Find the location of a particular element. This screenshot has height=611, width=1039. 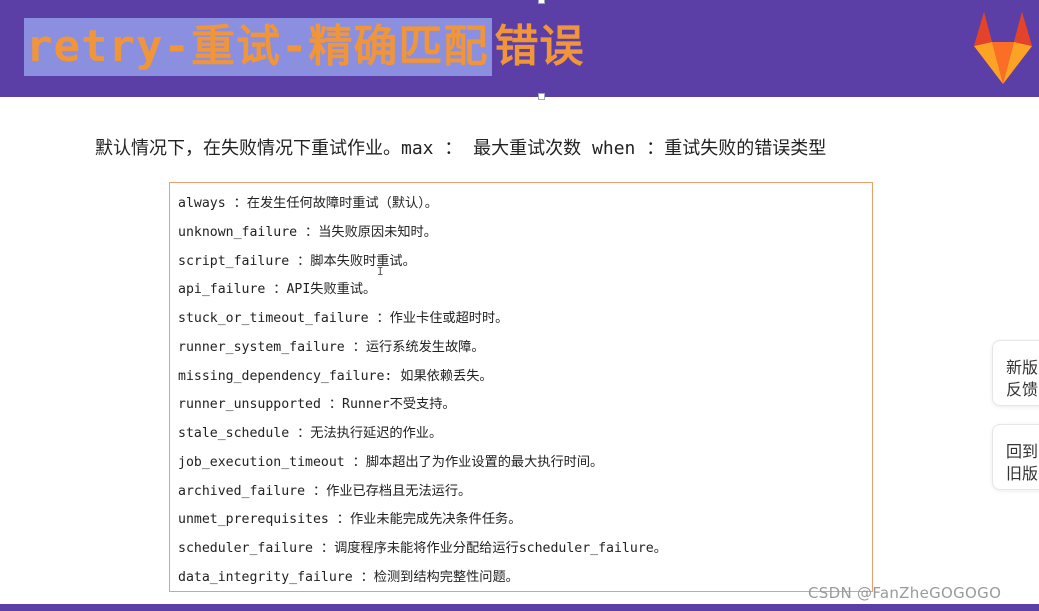

new-version-feedback-button: 新版 反馈 is located at coordinates (1015, 373).